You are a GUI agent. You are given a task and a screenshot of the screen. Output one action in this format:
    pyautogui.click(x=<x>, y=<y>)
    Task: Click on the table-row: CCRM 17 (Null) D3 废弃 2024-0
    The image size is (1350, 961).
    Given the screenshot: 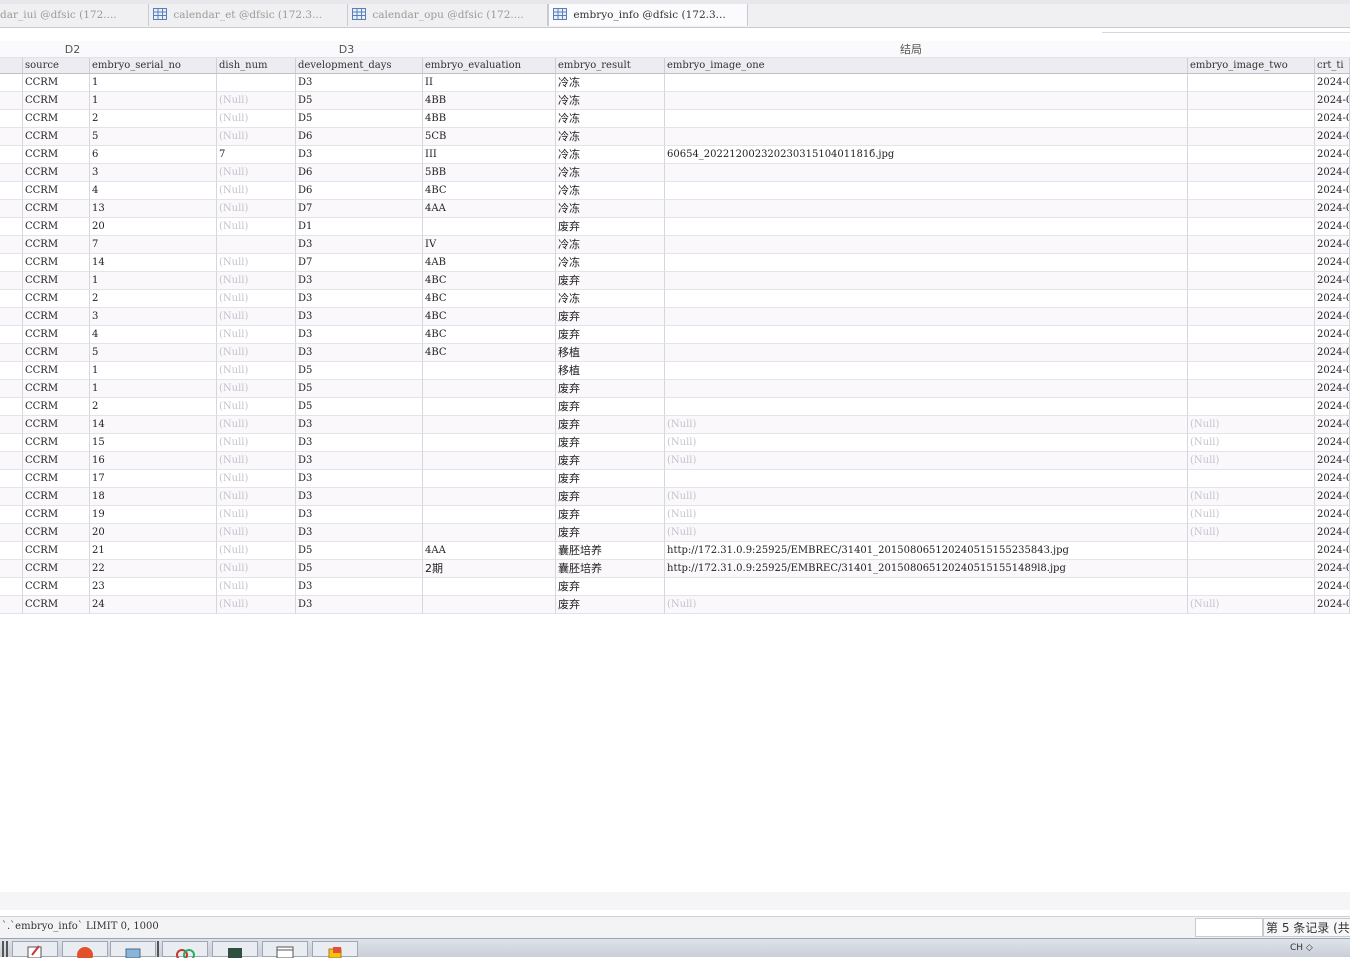 What is the action you would take?
    pyautogui.click(x=675, y=479)
    